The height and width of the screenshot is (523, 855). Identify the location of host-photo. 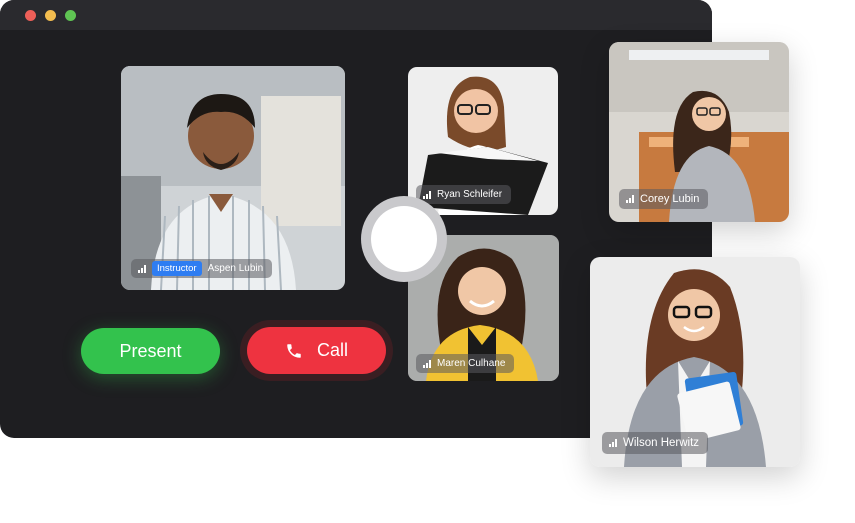
(233, 178).